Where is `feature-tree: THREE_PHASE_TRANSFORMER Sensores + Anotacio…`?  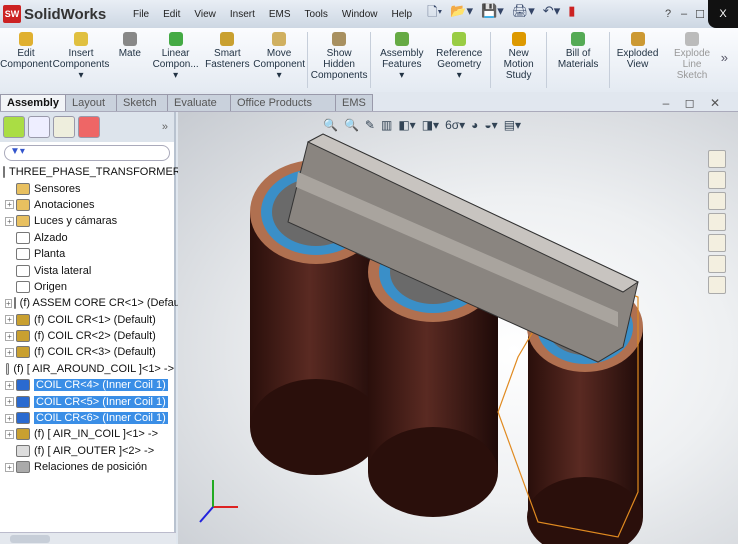
feature-tree: THREE_PHASE_TRANSFORMER Sensores + Anotacio… is located at coordinates (94, 319).